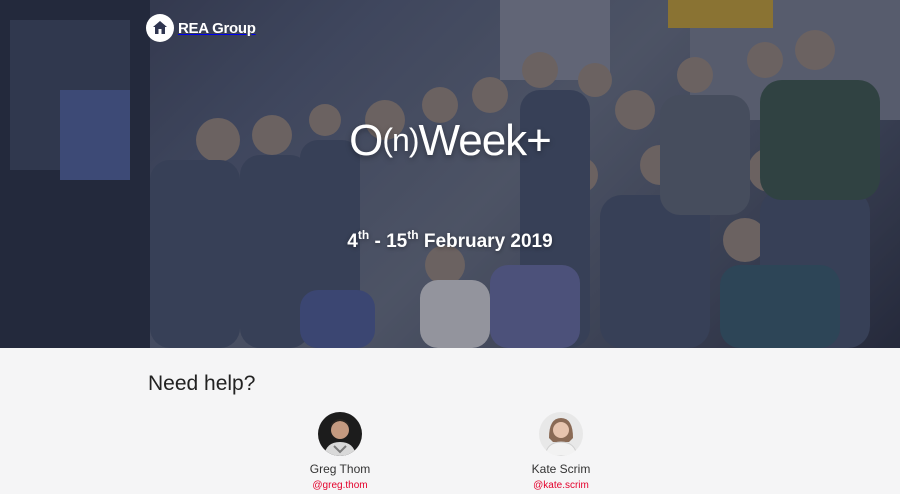  I want to click on contact-handle-link: @kate.scrim, so click(561, 485).